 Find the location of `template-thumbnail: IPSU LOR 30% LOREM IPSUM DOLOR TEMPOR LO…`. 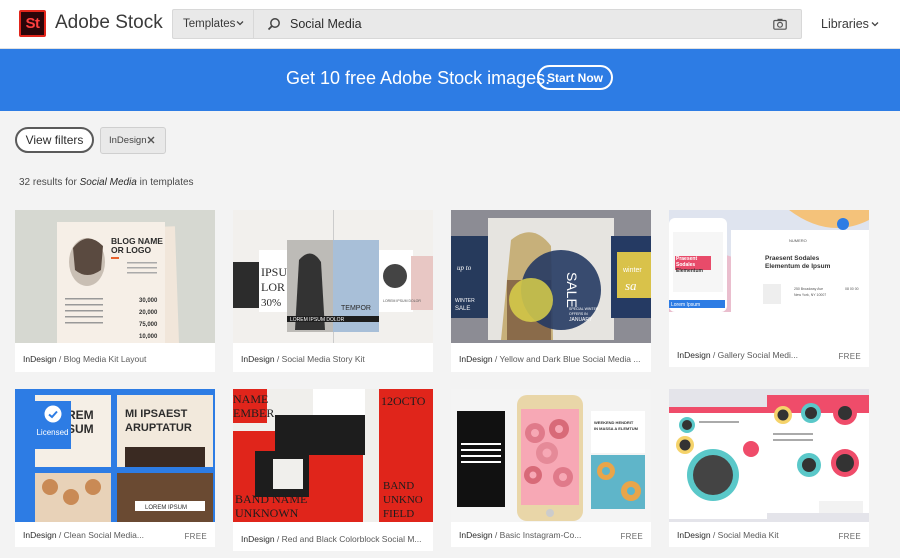

template-thumbnail: IPSU LOR 30% LOREM IPSUM DOLOR TEMPOR LO… is located at coordinates (333, 276).